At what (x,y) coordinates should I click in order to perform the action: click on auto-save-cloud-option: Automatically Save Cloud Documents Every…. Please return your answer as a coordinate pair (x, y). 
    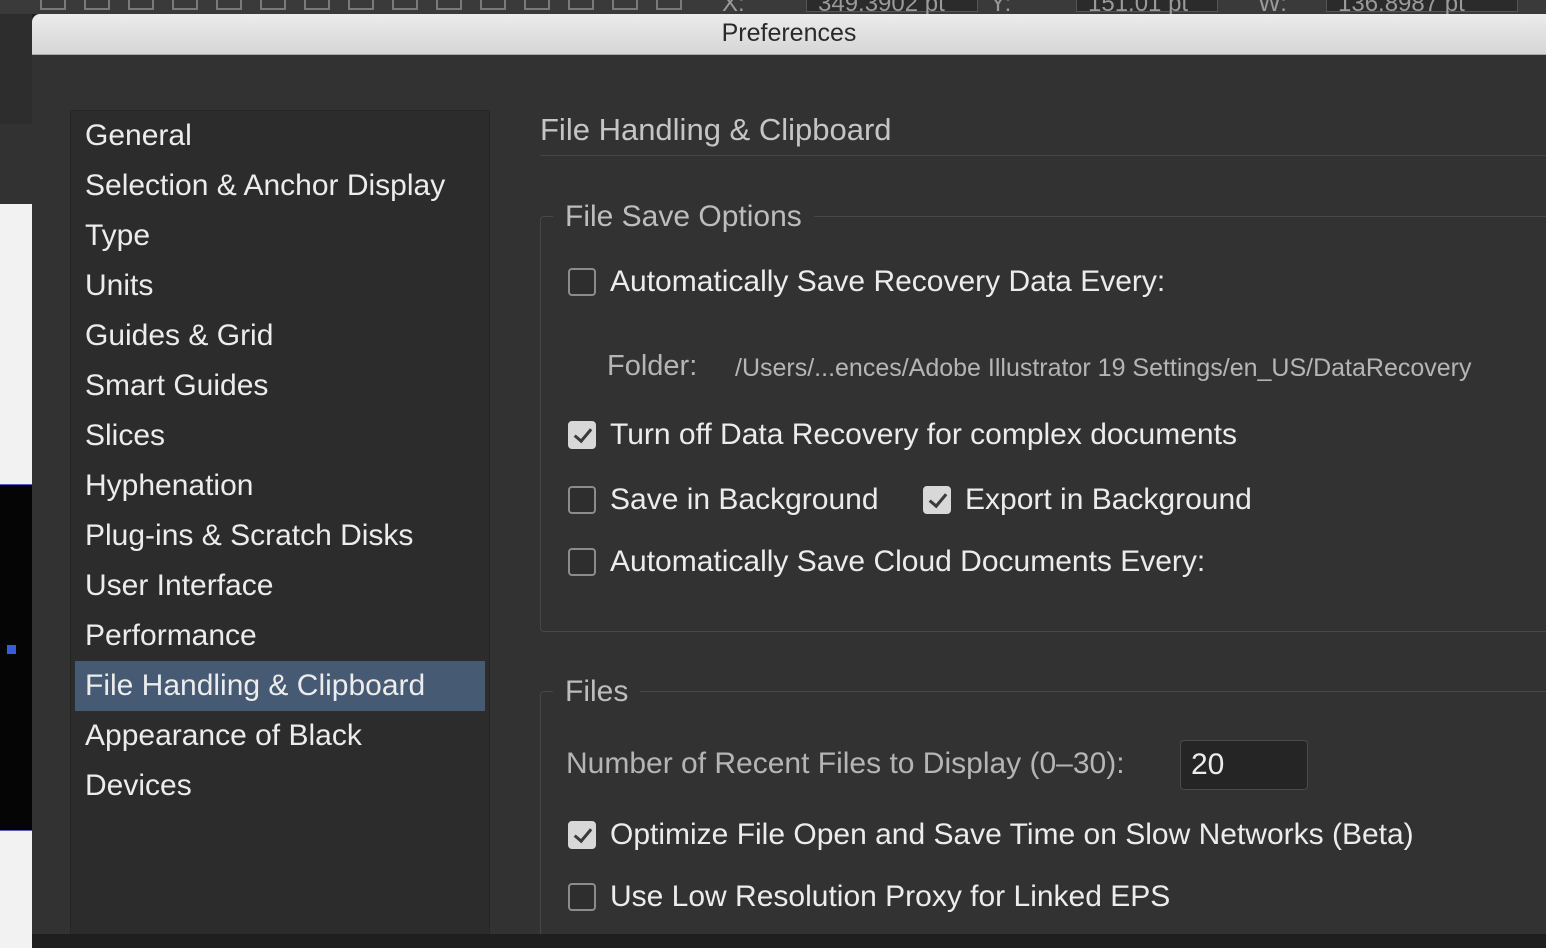
    Looking at the image, I should click on (886, 562).